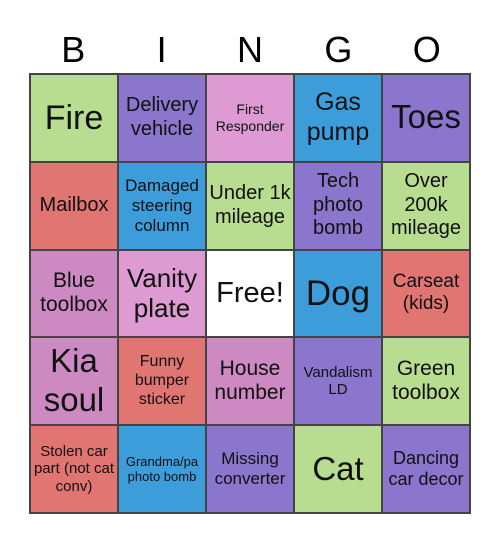 The width and height of the screenshot is (500, 544). Describe the element at coordinates (426, 49) in the screenshot. I see `header-letter: O` at that location.